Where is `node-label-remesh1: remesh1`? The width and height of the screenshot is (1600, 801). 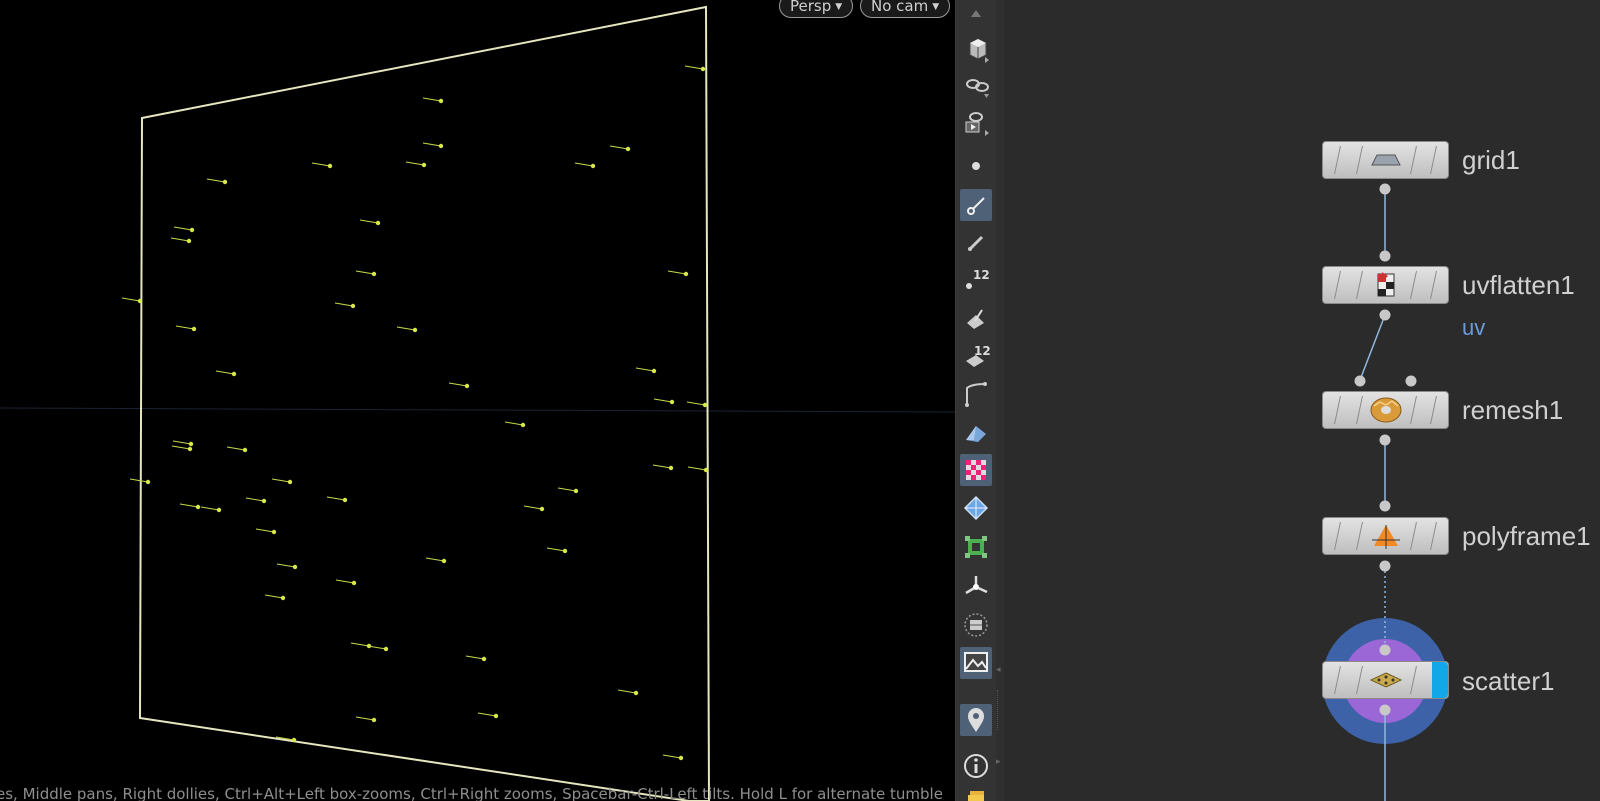 node-label-remesh1: remesh1 is located at coordinates (1512, 410).